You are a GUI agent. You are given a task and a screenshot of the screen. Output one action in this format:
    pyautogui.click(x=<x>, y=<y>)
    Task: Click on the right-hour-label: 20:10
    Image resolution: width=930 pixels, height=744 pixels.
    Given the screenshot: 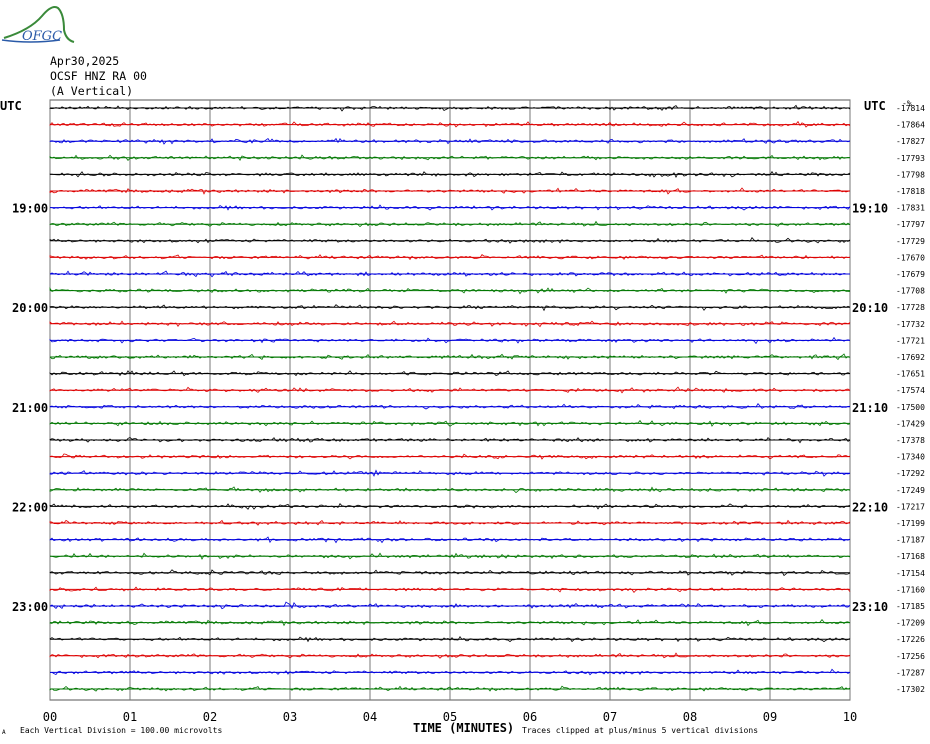 What is the action you would take?
    pyautogui.click(x=870, y=308)
    